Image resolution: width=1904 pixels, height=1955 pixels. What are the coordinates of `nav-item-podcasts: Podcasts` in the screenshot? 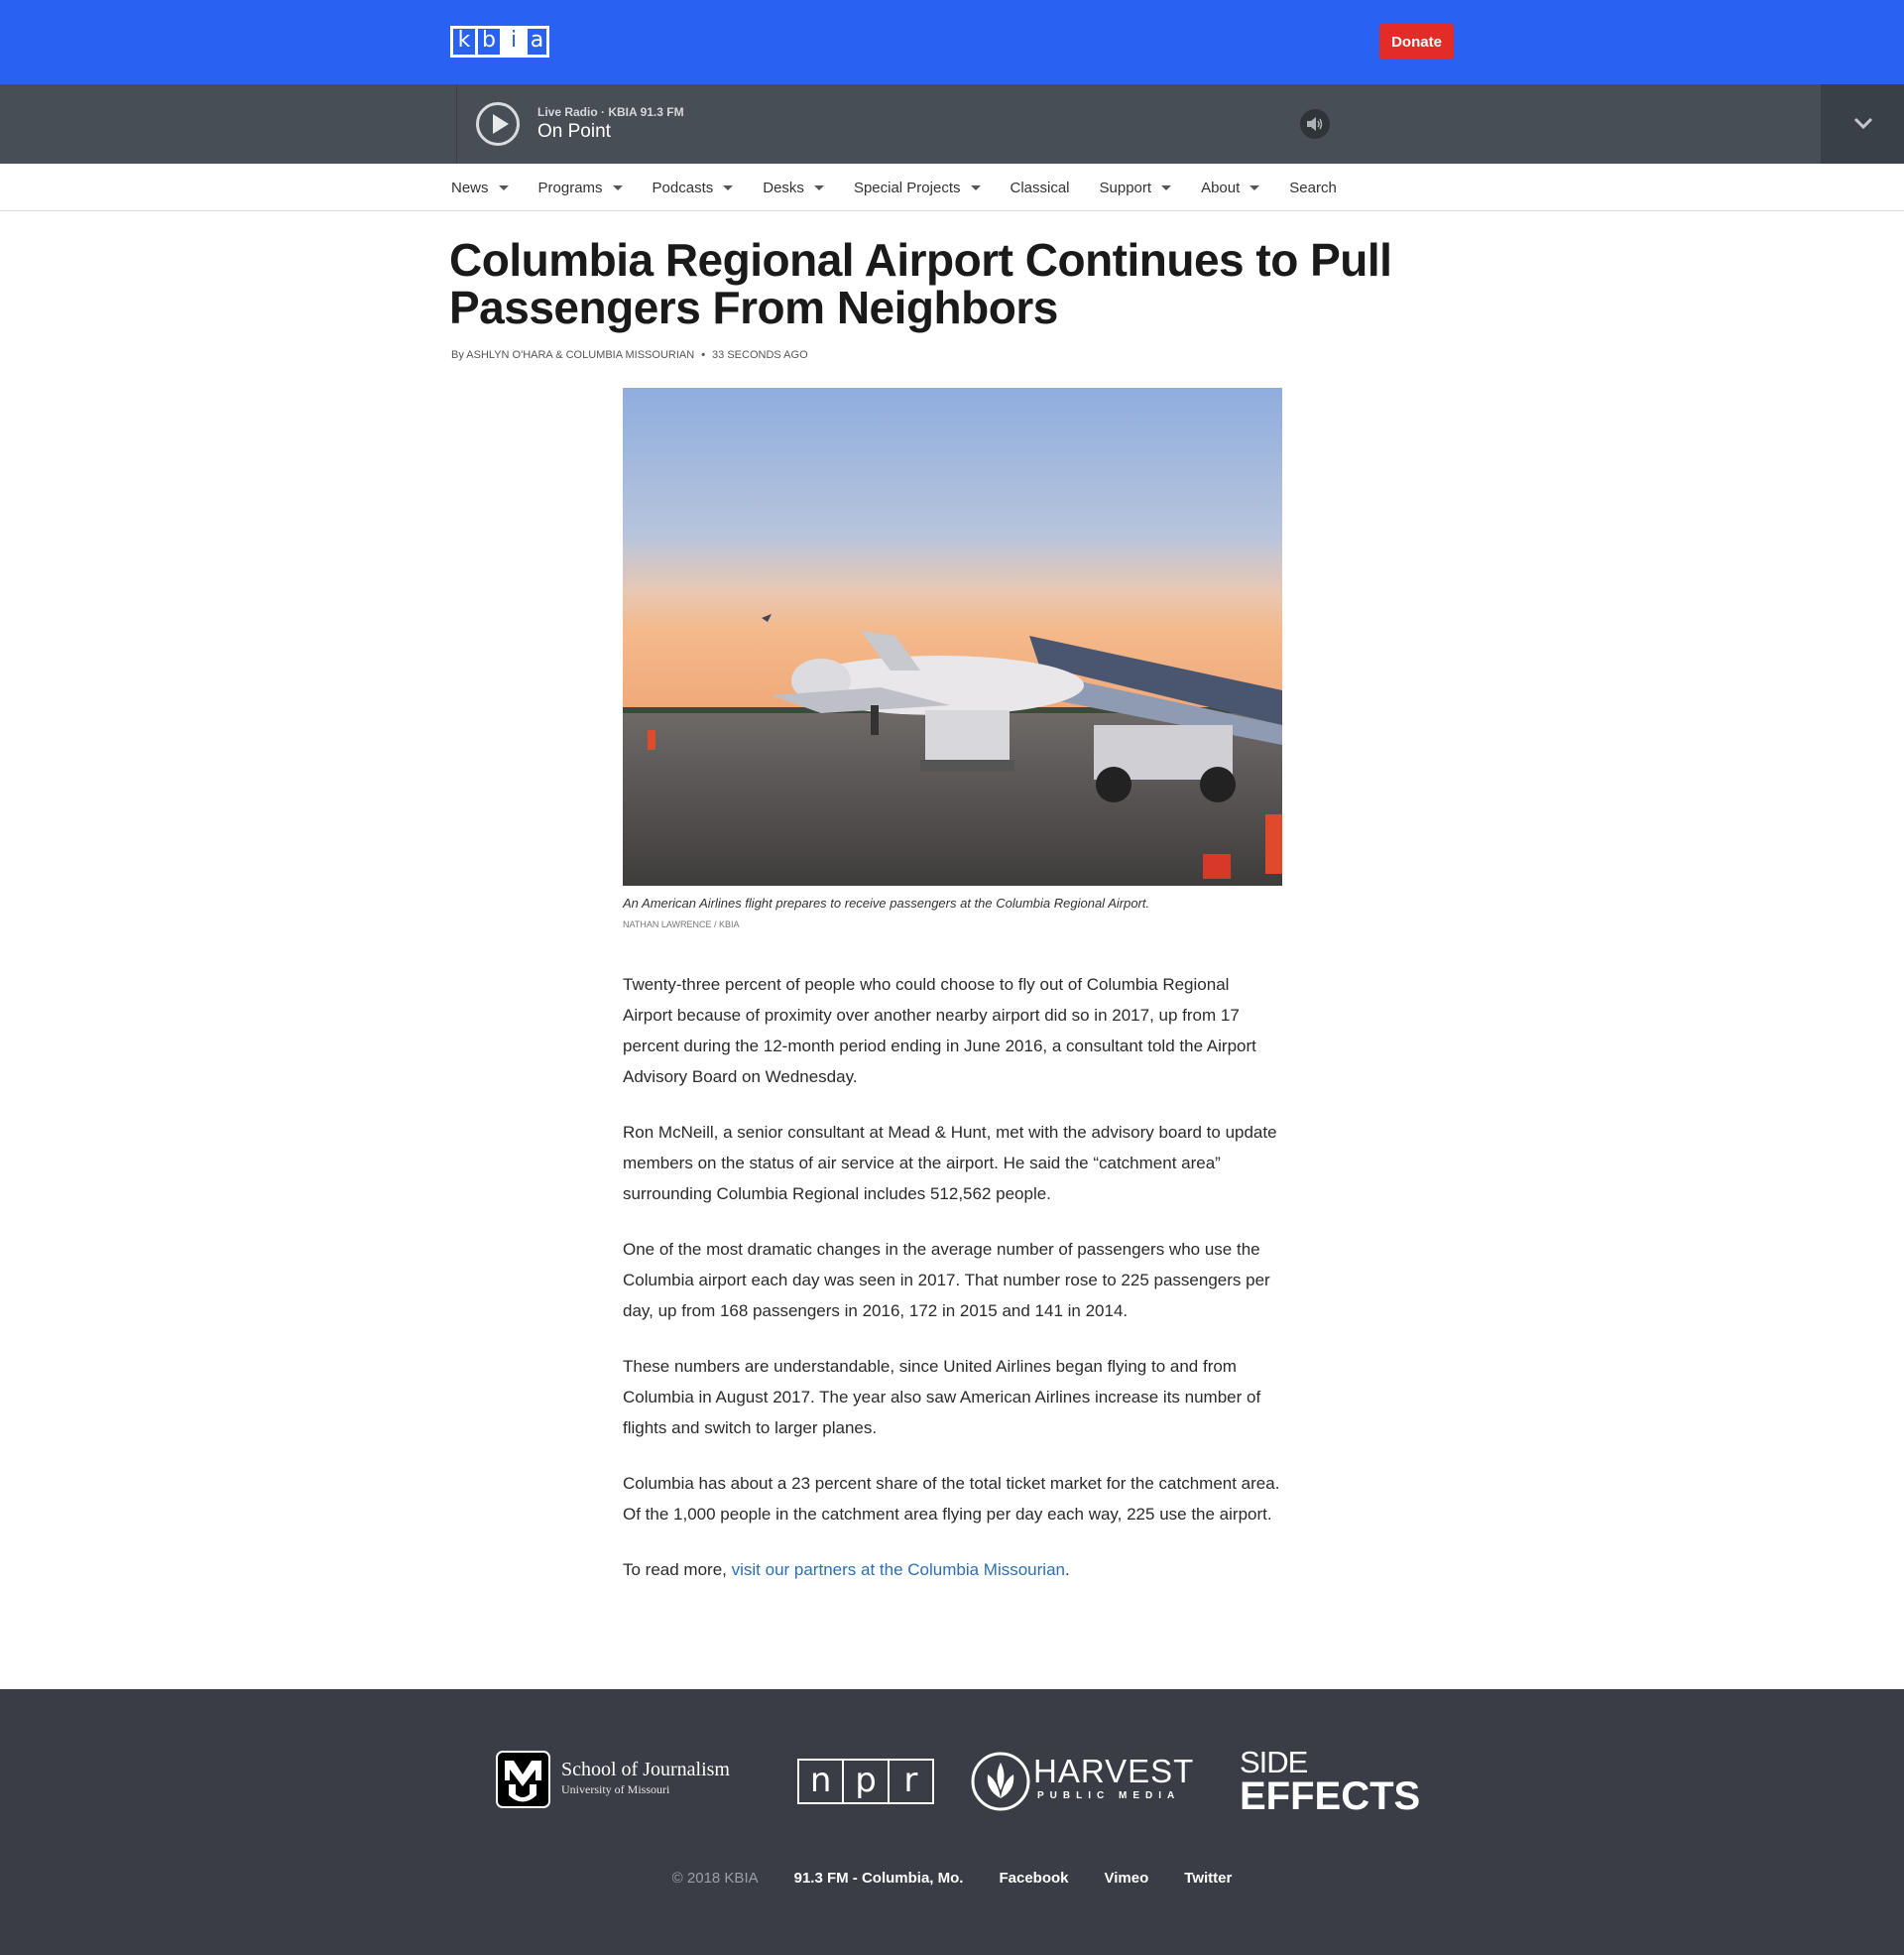 It's located at (693, 188).